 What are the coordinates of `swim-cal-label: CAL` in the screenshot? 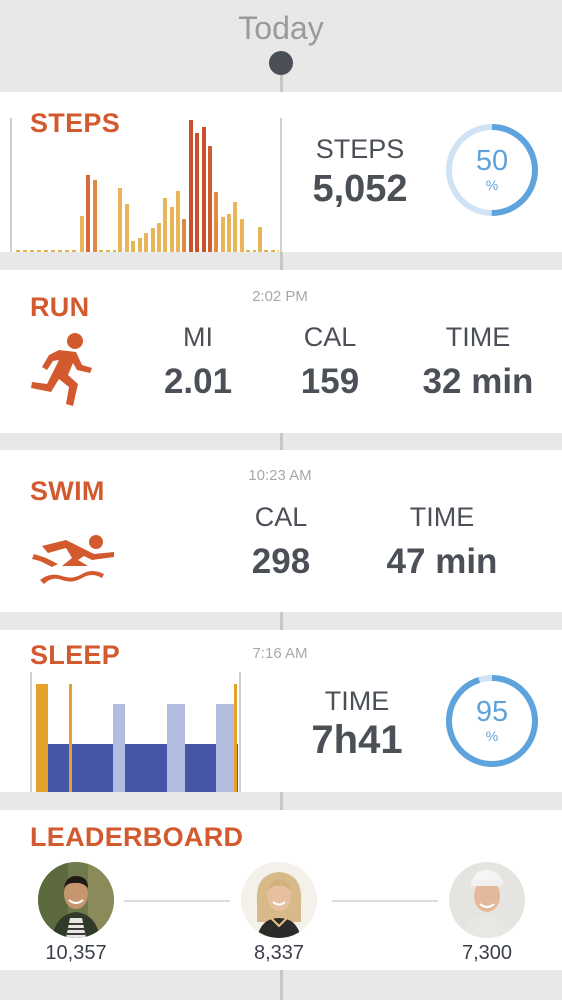 It's located at (281, 517).